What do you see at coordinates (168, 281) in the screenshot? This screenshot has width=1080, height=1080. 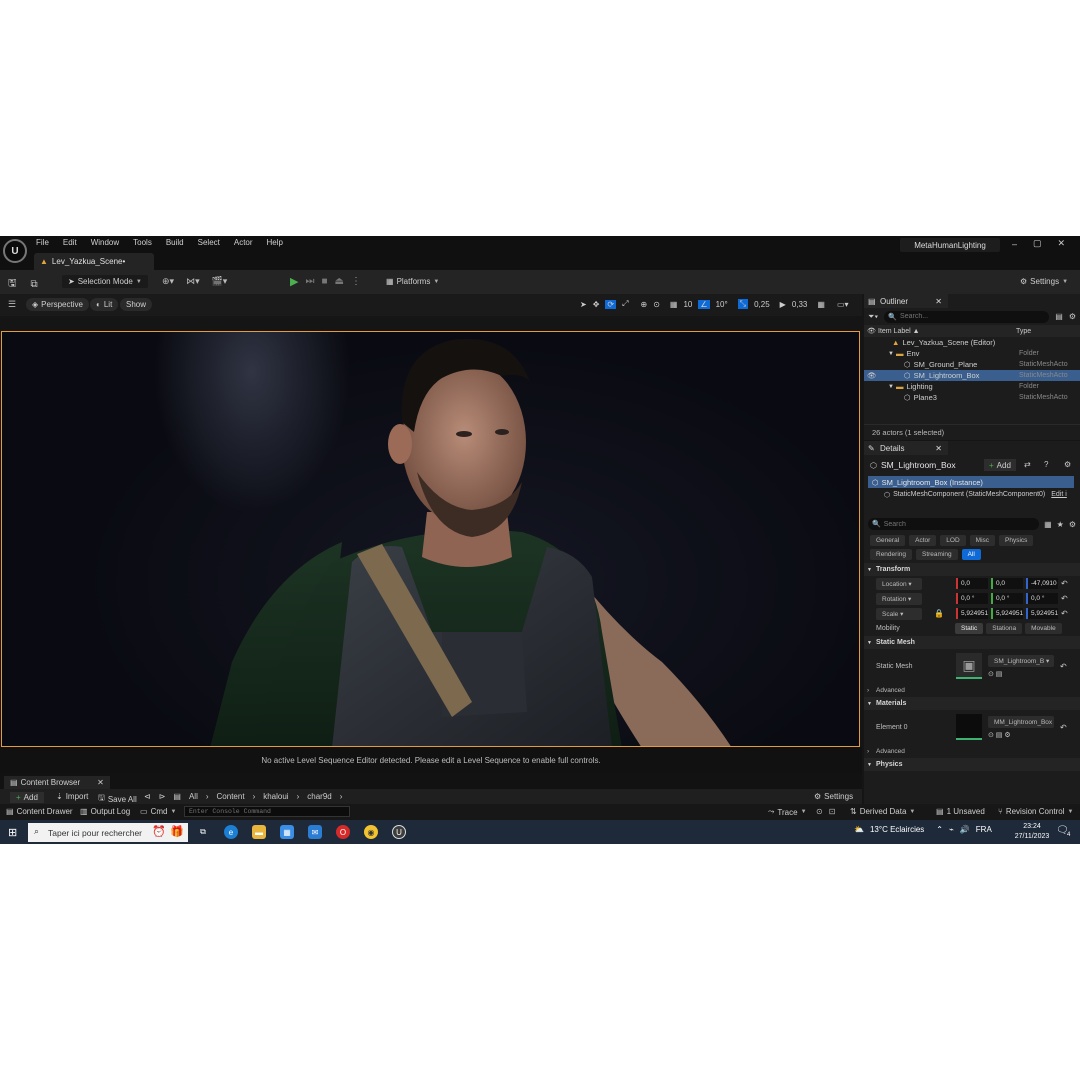 I see `quick-add-icon: ⊕▾` at bounding box center [168, 281].